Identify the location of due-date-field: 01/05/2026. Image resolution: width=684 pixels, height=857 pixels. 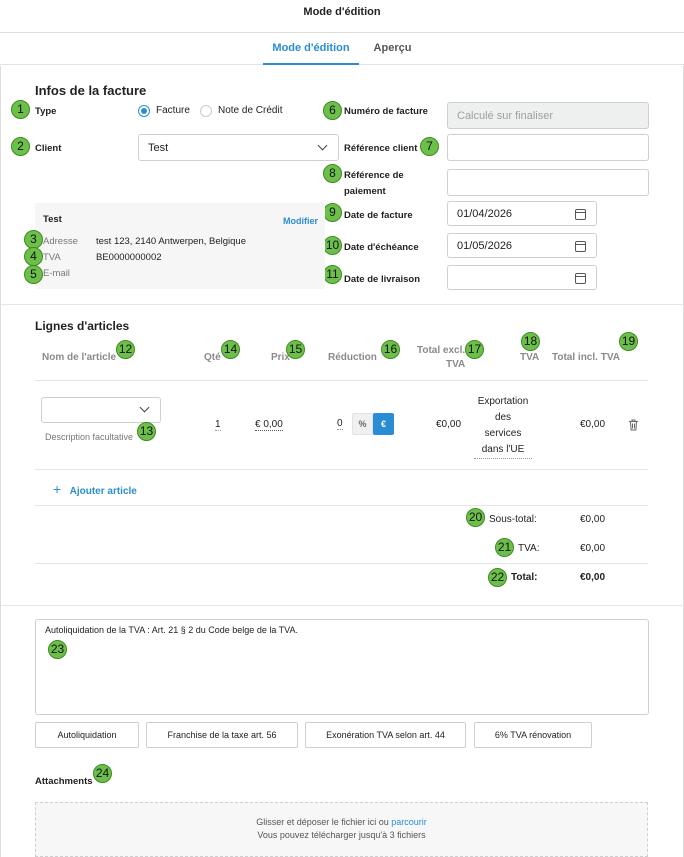
(522, 245).